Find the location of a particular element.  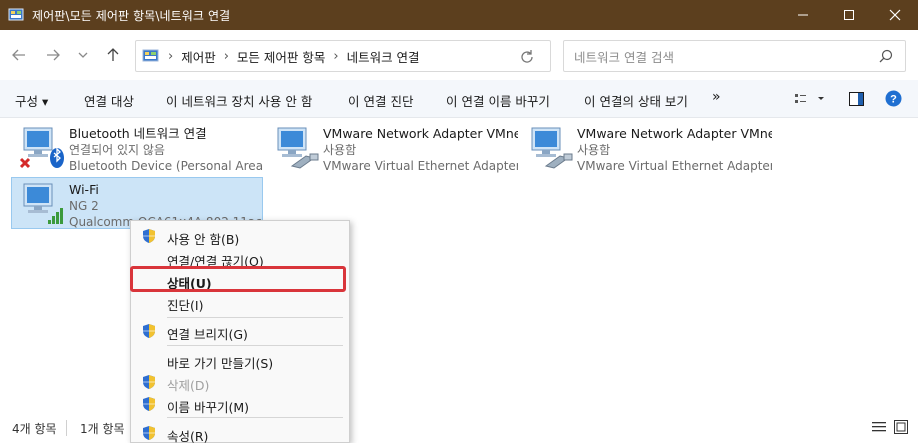

details-view-button is located at coordinates (879, 427).